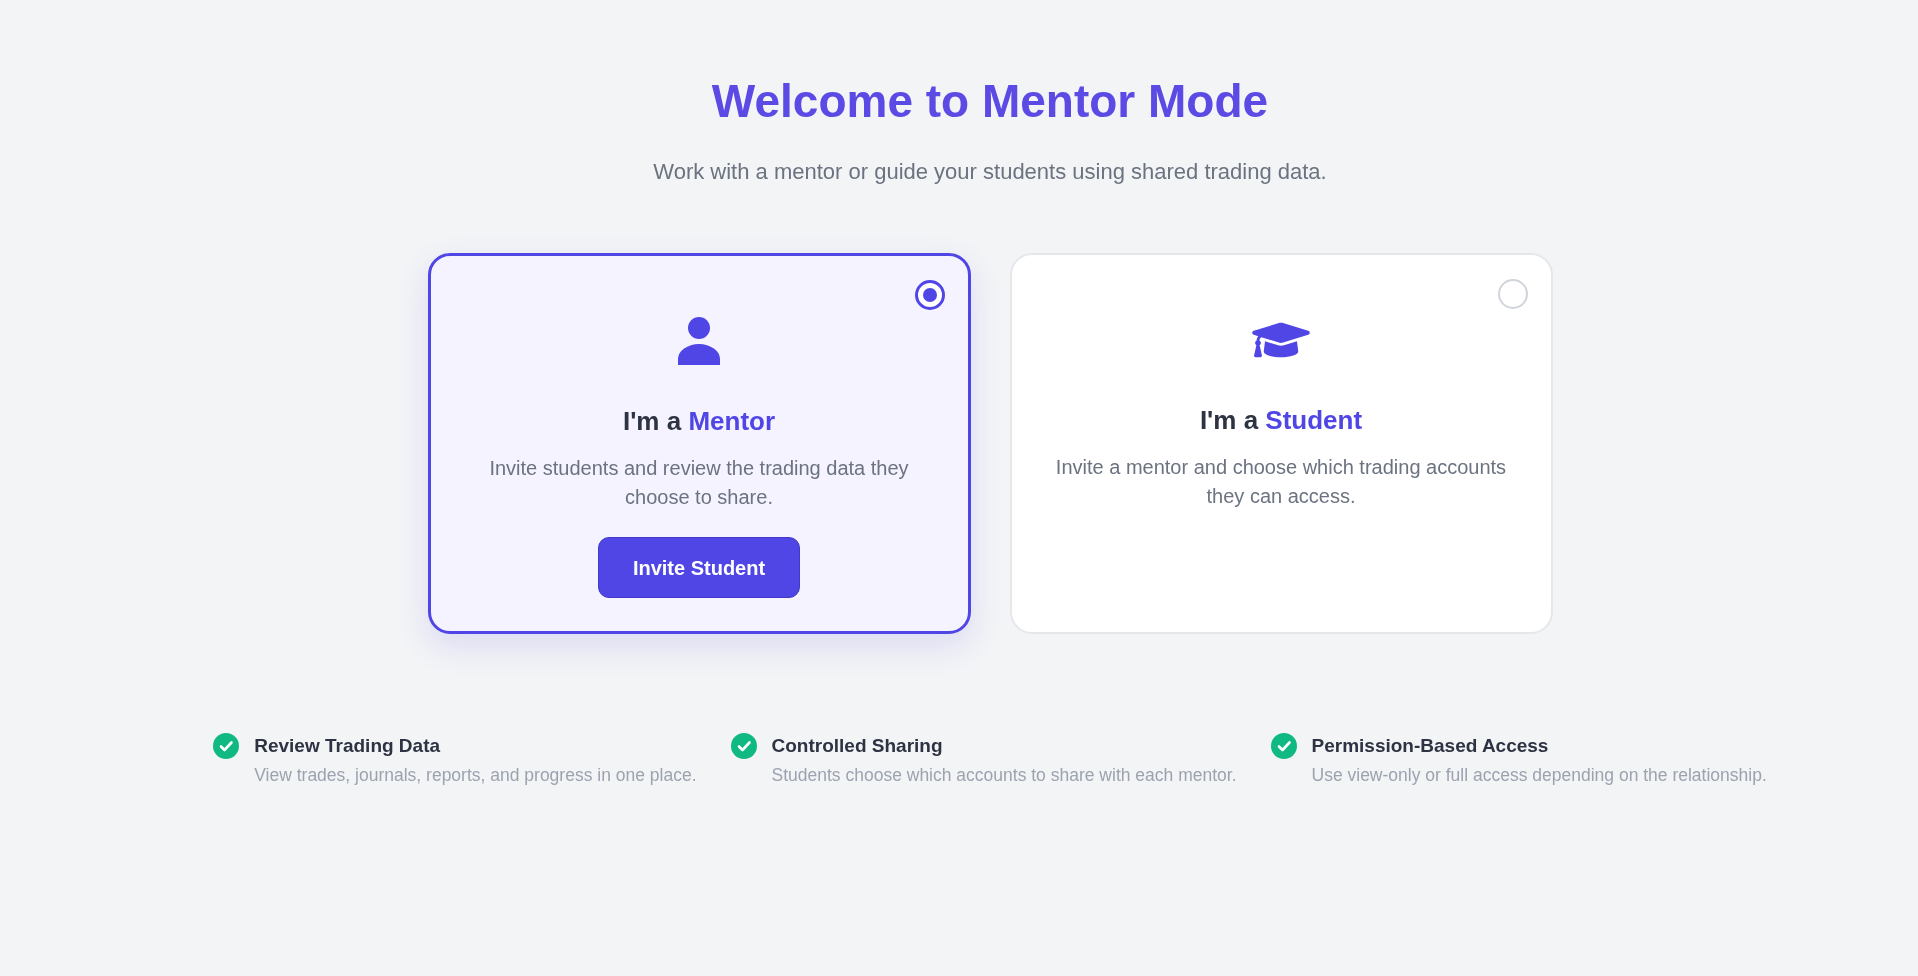  I want to click on card-title: I'm a Student, so click(1281, 420).